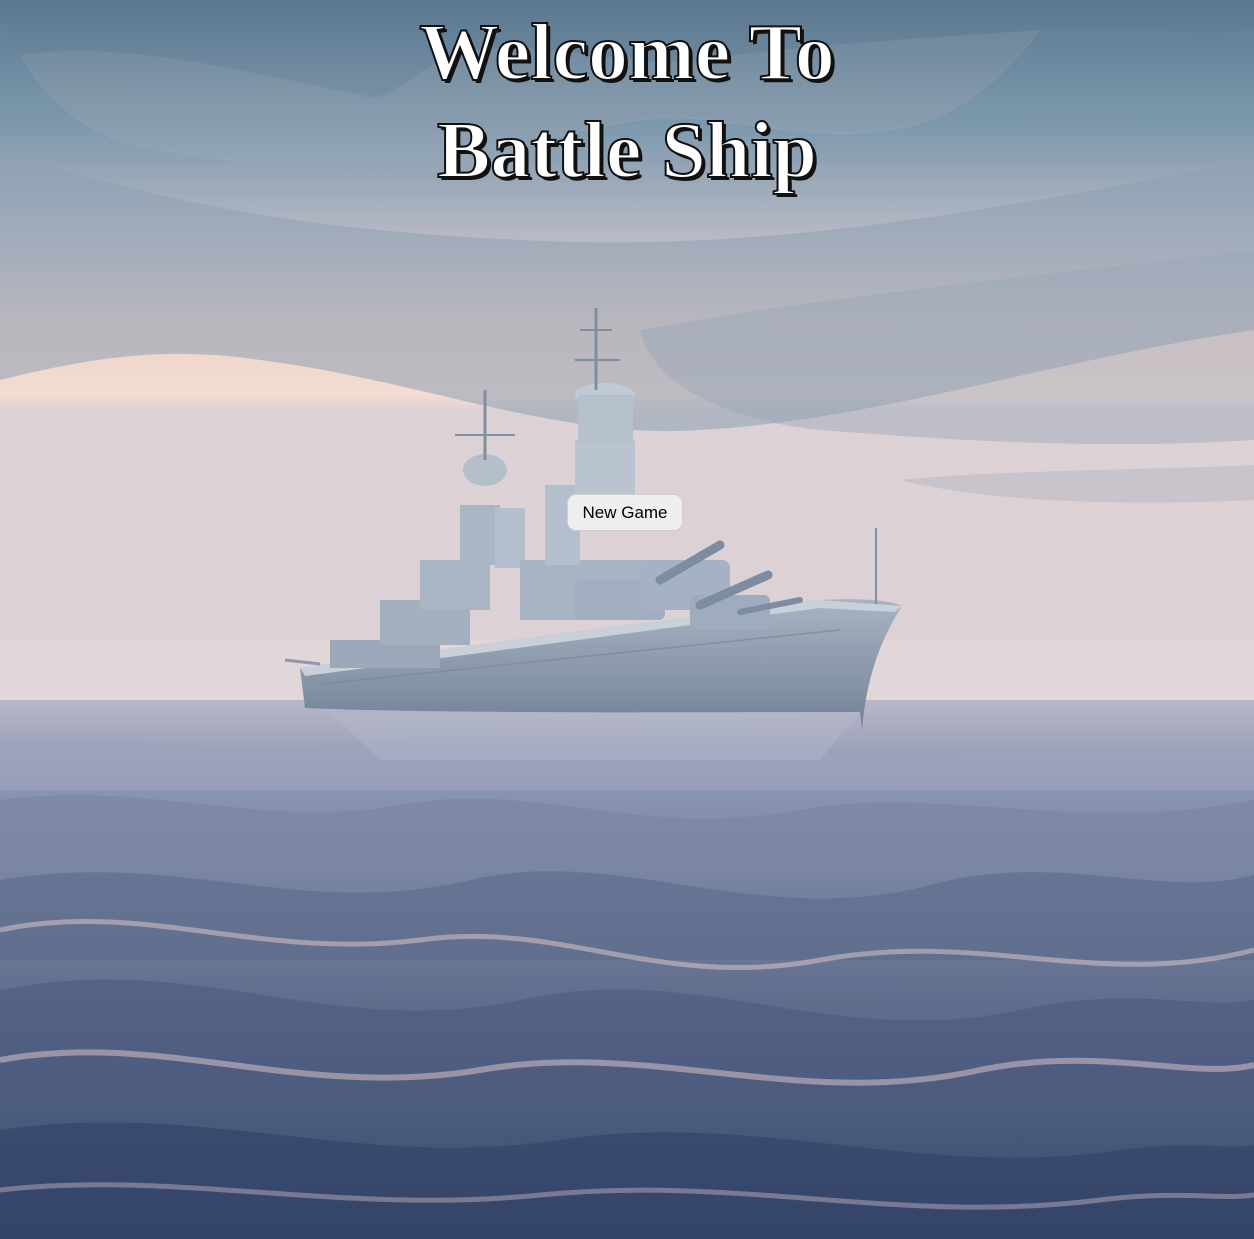  What do you see at coordinates (625, 512) in the screenshot?
I see `new-game-button: New Game` at bounding box center [625, 512].